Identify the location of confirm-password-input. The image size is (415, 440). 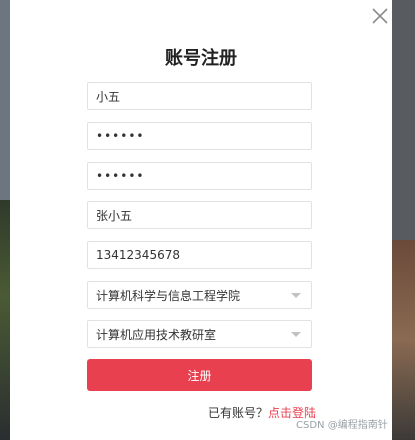
(199, 176).